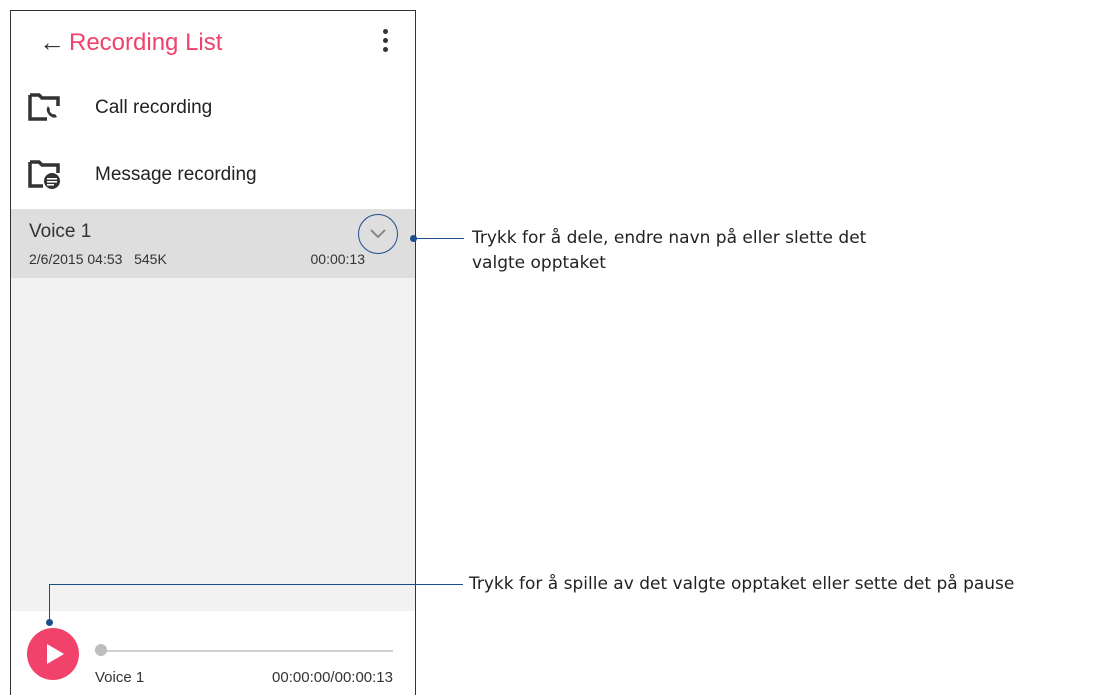 Image resolution: width=1101 pixels, height=695 pixels. Describe the element at coordinates (76, 259) in the screenshot. I see `recording-date: 2/6/2015 04:53` at that location.